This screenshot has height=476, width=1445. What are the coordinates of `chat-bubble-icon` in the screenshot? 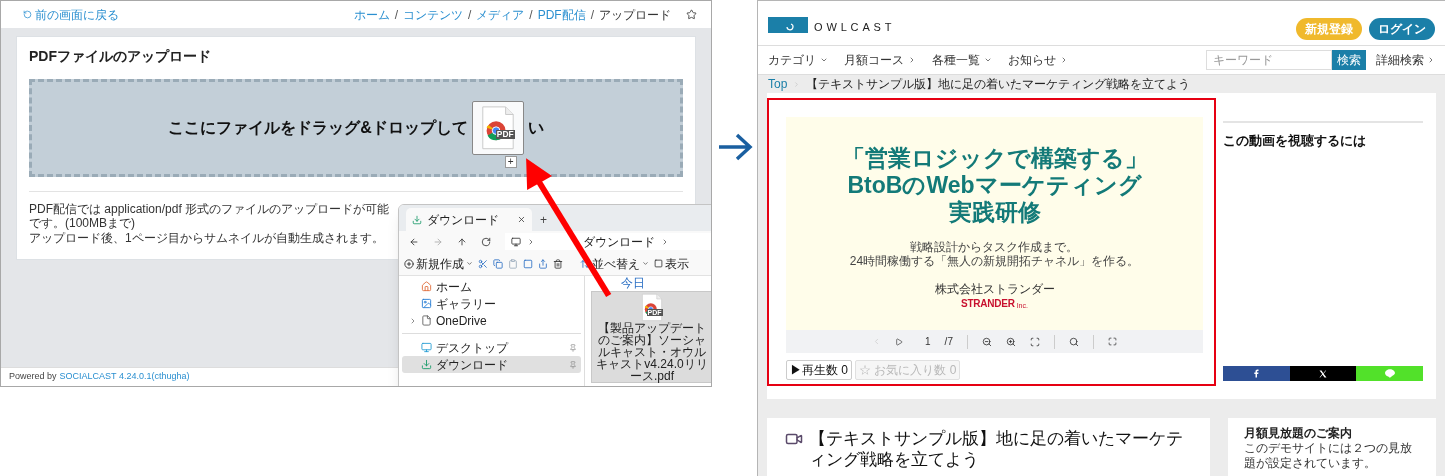 It's located at (1389, 373).